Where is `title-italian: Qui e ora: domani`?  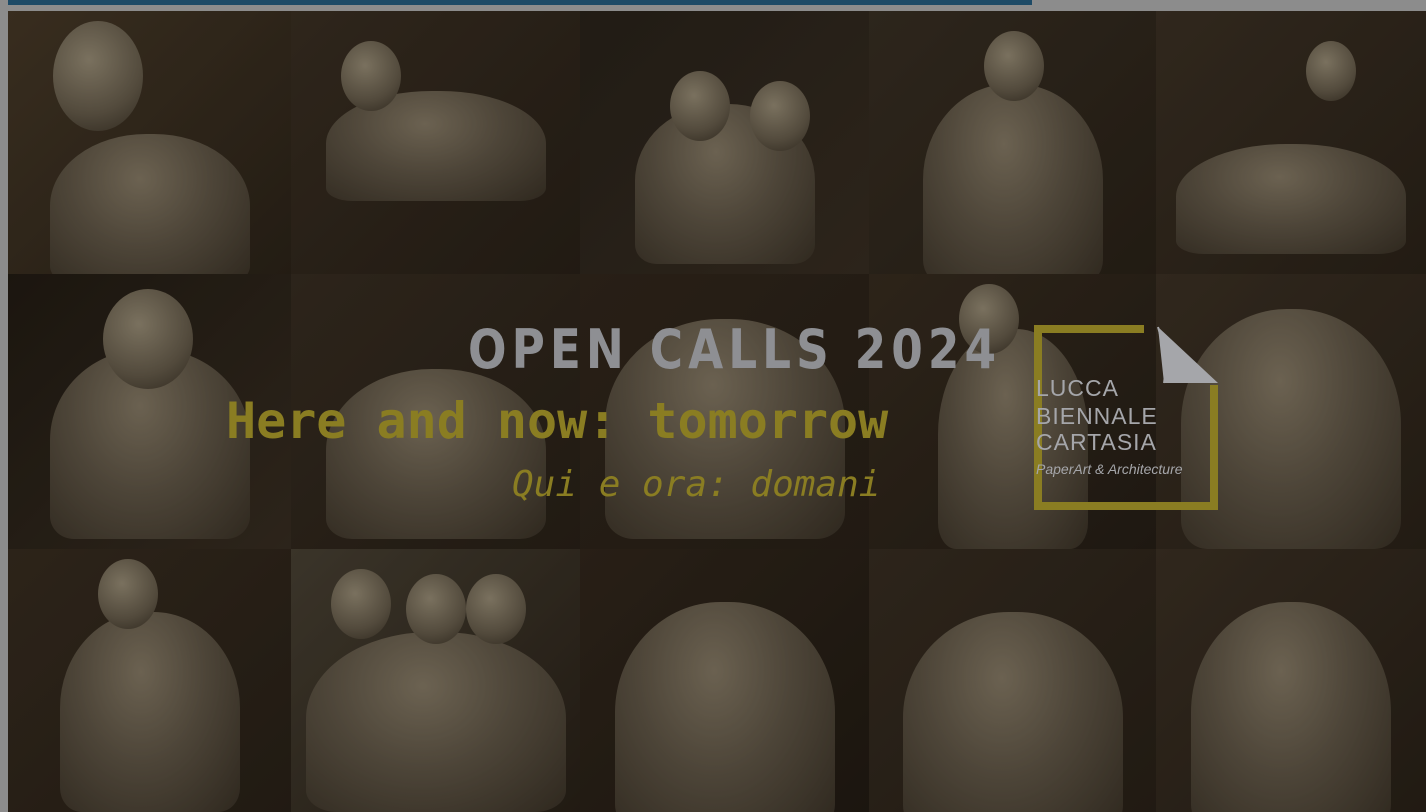
title-italian: Qui e ora: domani is located at coordinates (696, 484).